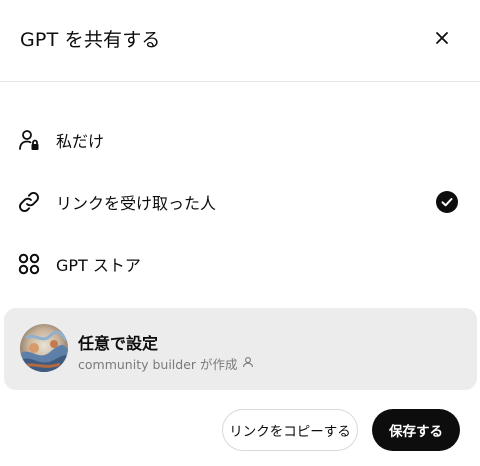  I want to click on option-only-me: 私だけ, so click(240, 140).